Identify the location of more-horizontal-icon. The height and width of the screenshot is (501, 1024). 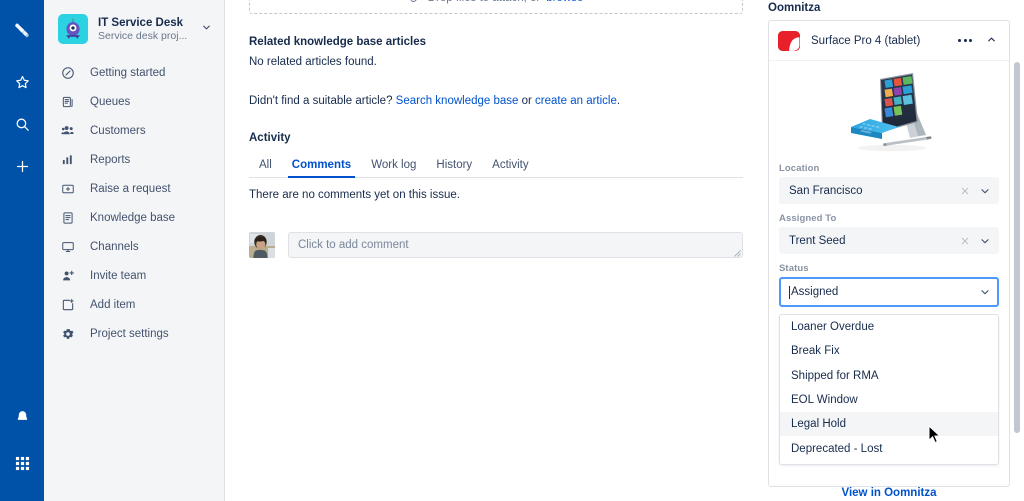
(965, 40).